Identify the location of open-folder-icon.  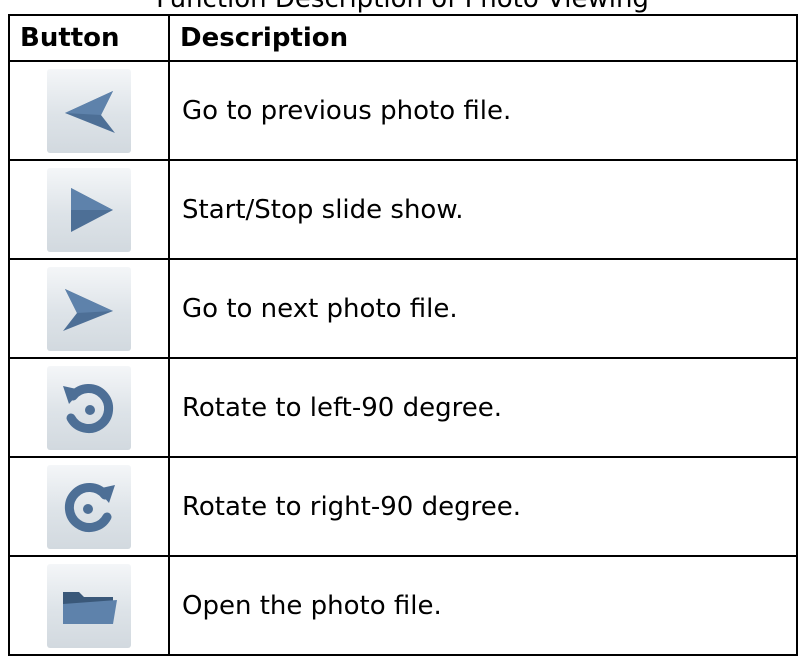
(89, 605).